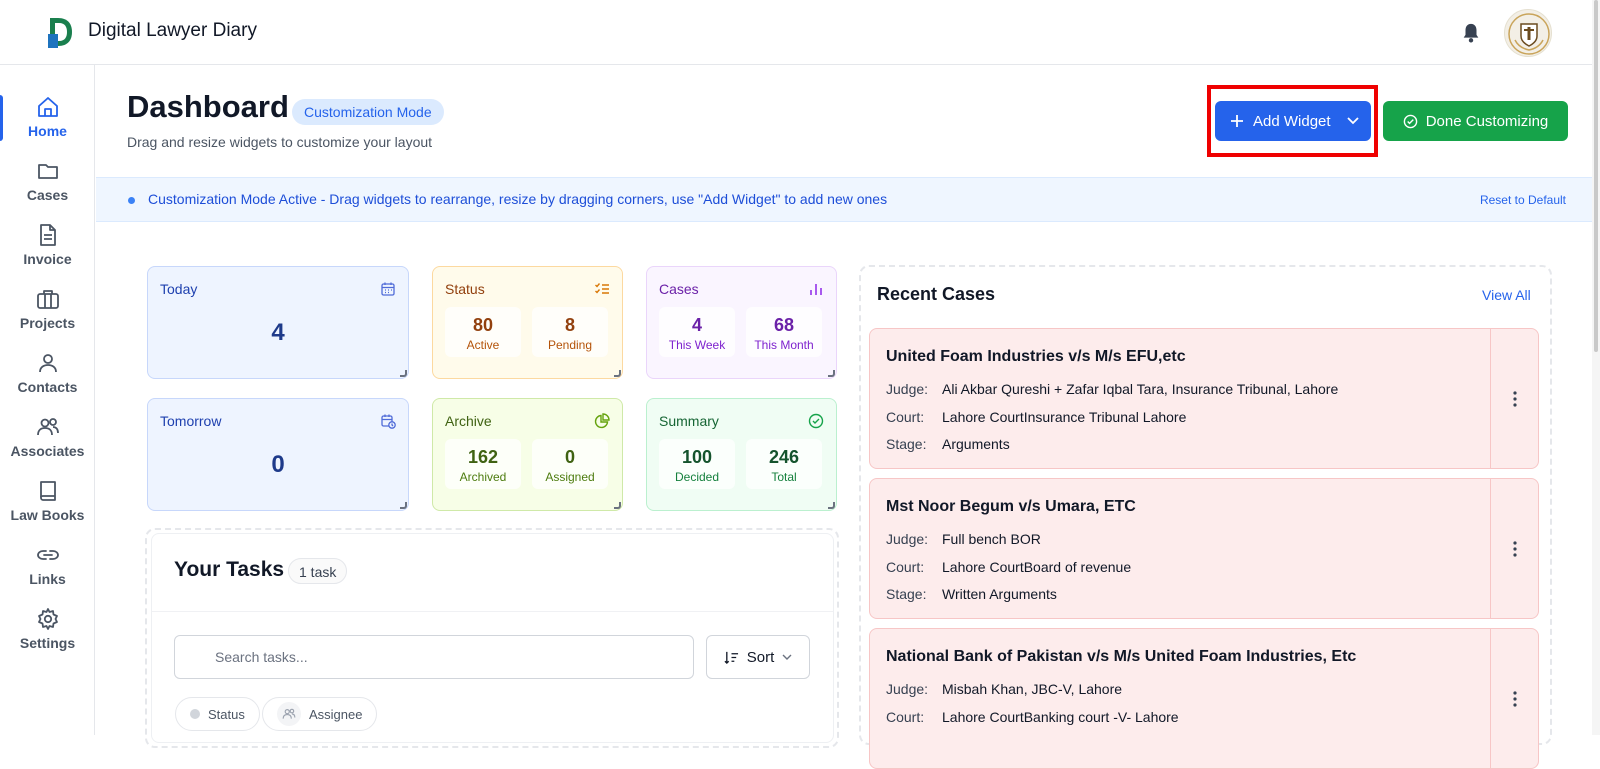  I want to click on users-icon, so click(289, 714).